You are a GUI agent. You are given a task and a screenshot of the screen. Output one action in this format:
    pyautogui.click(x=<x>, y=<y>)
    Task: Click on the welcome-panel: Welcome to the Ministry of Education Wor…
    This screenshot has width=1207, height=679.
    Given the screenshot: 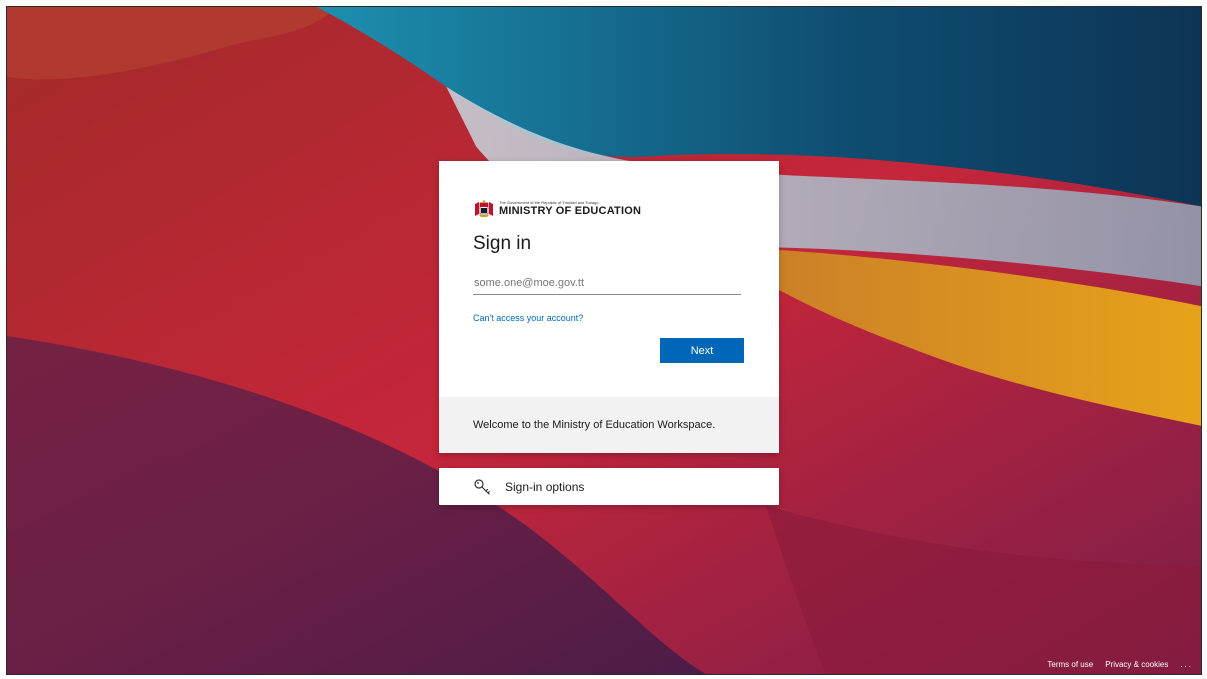 What is the action you would take?
    pyautogui.click(x=609, y=425)
    